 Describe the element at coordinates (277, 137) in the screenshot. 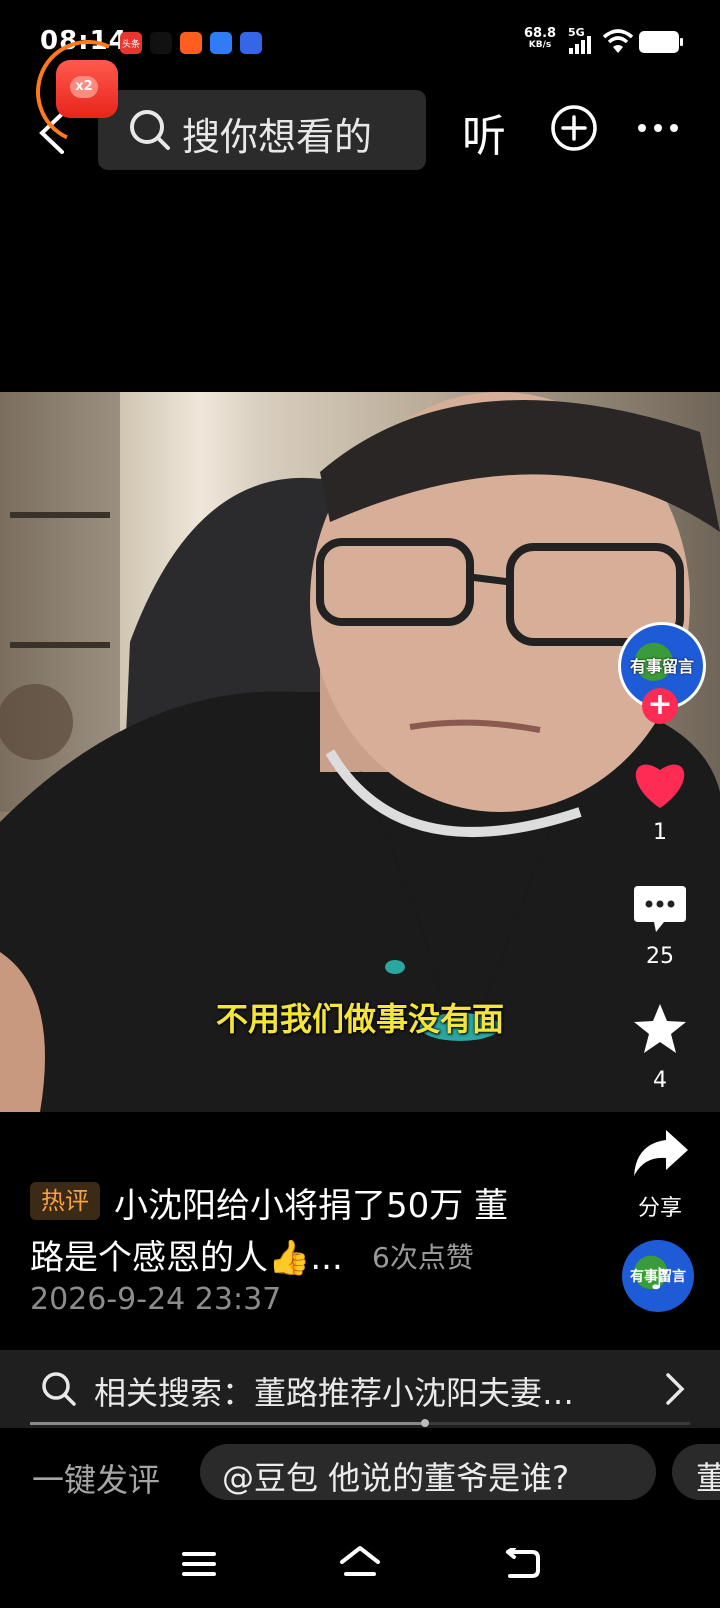

I see `search-placeholder: 搜你想看的` at that location.